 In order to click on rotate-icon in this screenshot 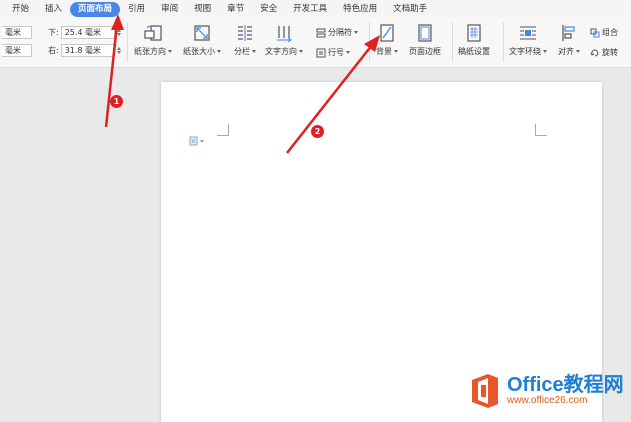, I will do `click(594, 52)`.